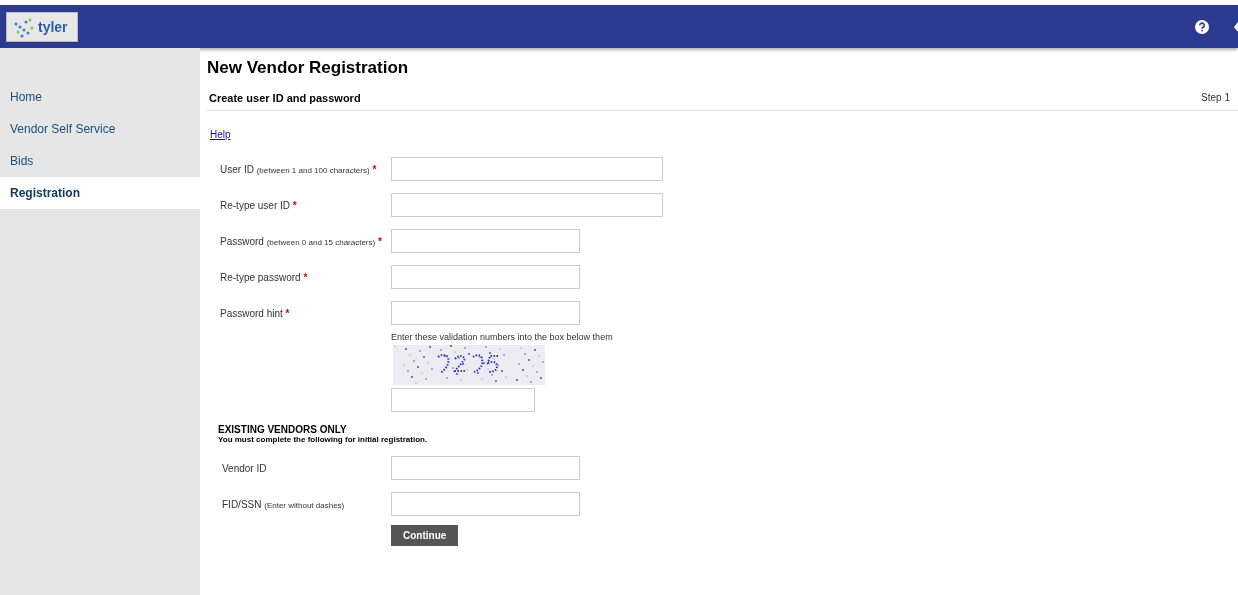 The width and height of the screenshot is (1238, 595). I want to click on section-title: Create user ID and password, so click(285, 98).